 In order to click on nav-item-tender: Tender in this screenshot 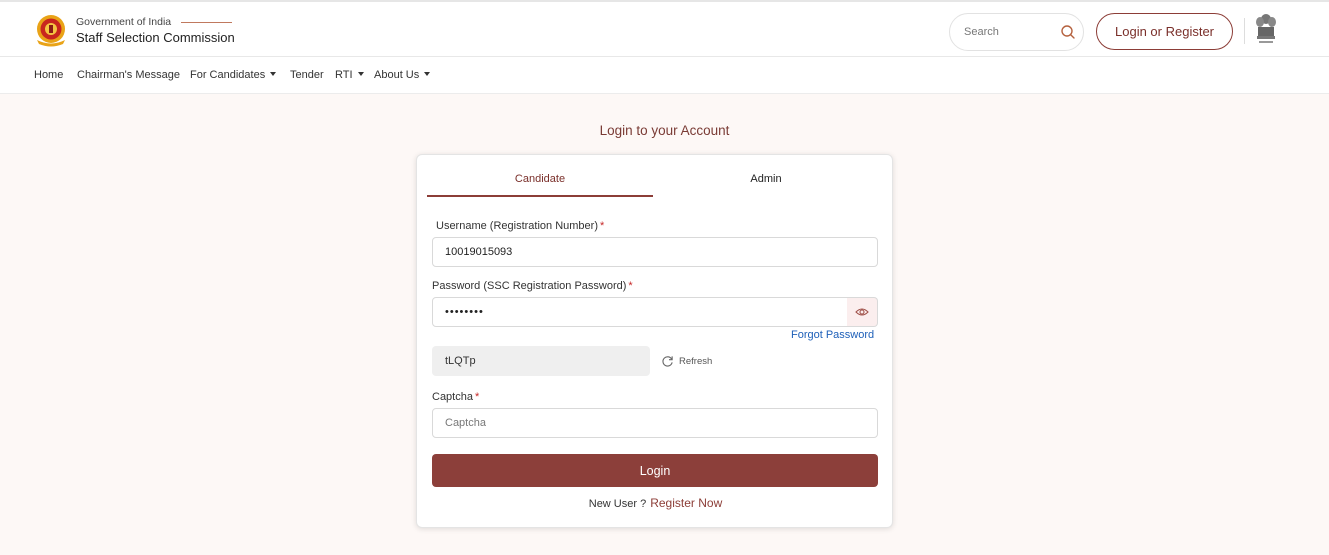, I will do `click(307, 75)`.